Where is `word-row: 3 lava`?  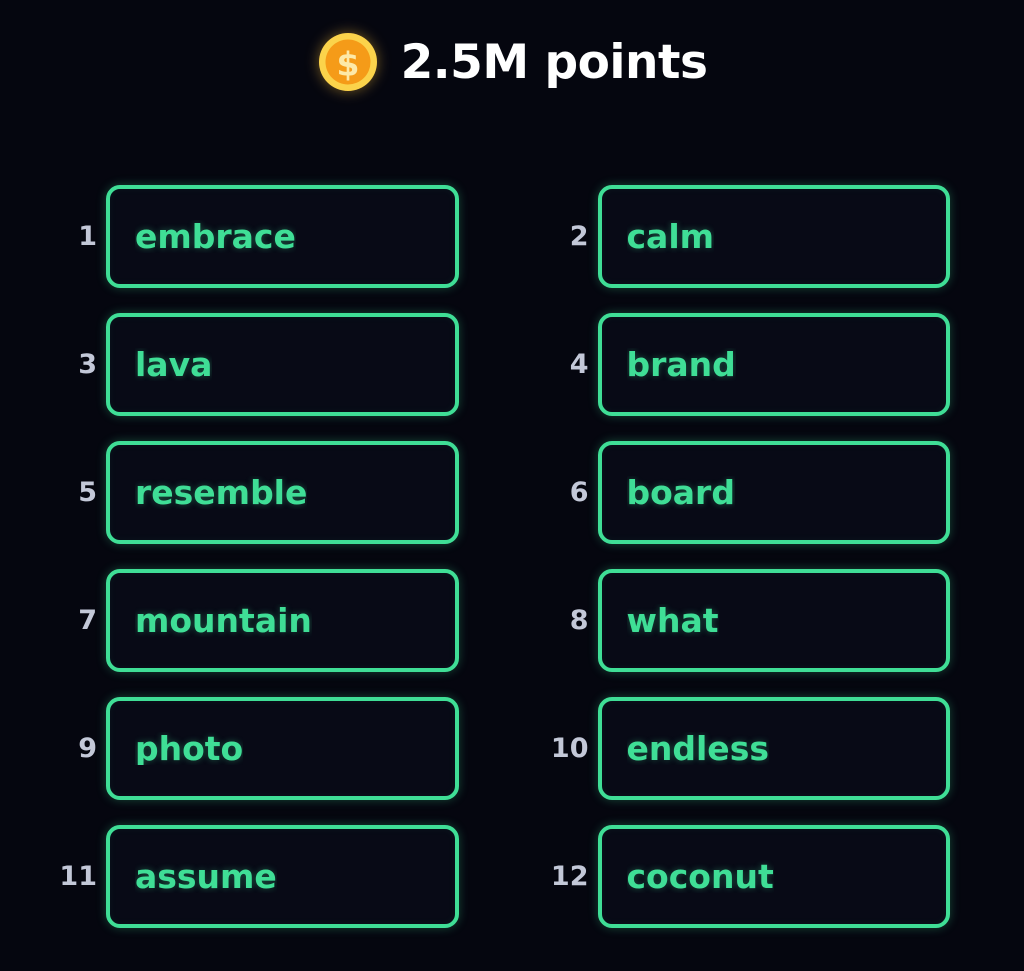 word-row: 3 lava is located at coordinates (257, 364).